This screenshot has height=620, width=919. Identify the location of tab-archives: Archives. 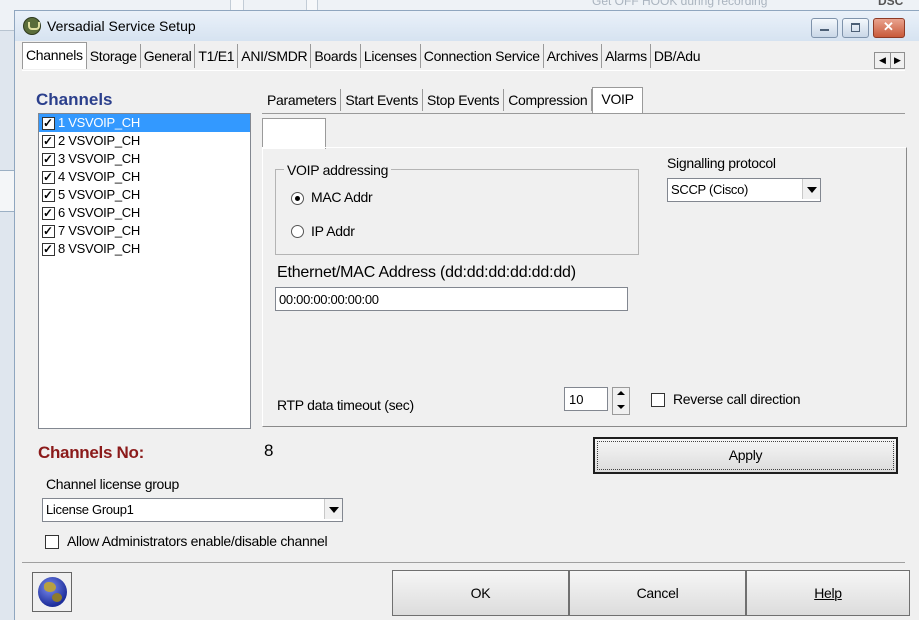
(573, 56).